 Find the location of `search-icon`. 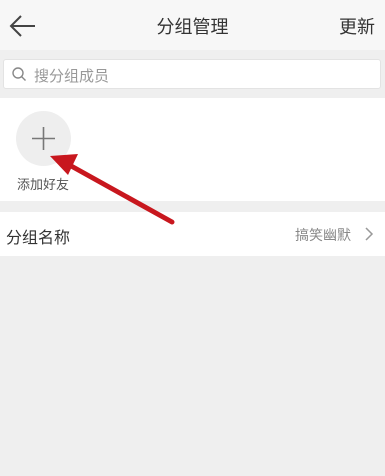

search-icon is located at coordinates (19, 74).